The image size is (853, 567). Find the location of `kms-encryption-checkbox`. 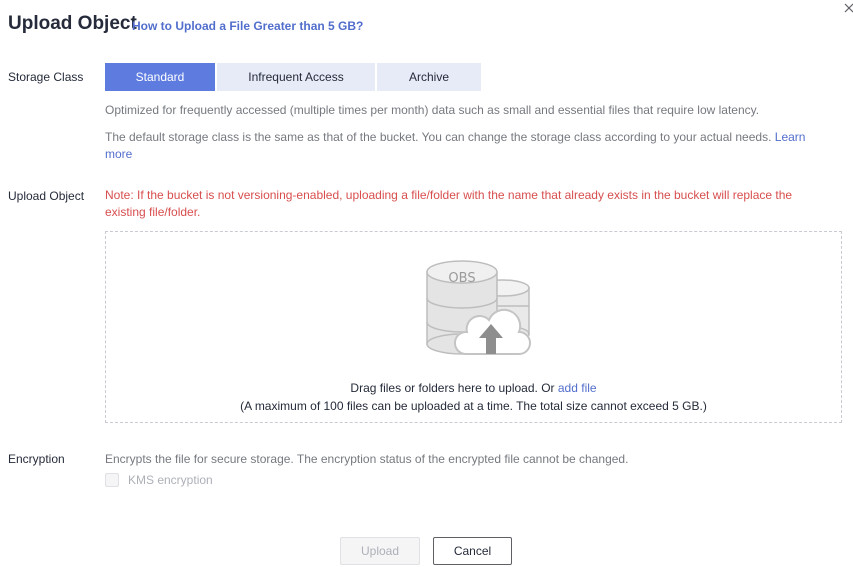

kms-encryption-checkbox is located at coordinates (112, 480).